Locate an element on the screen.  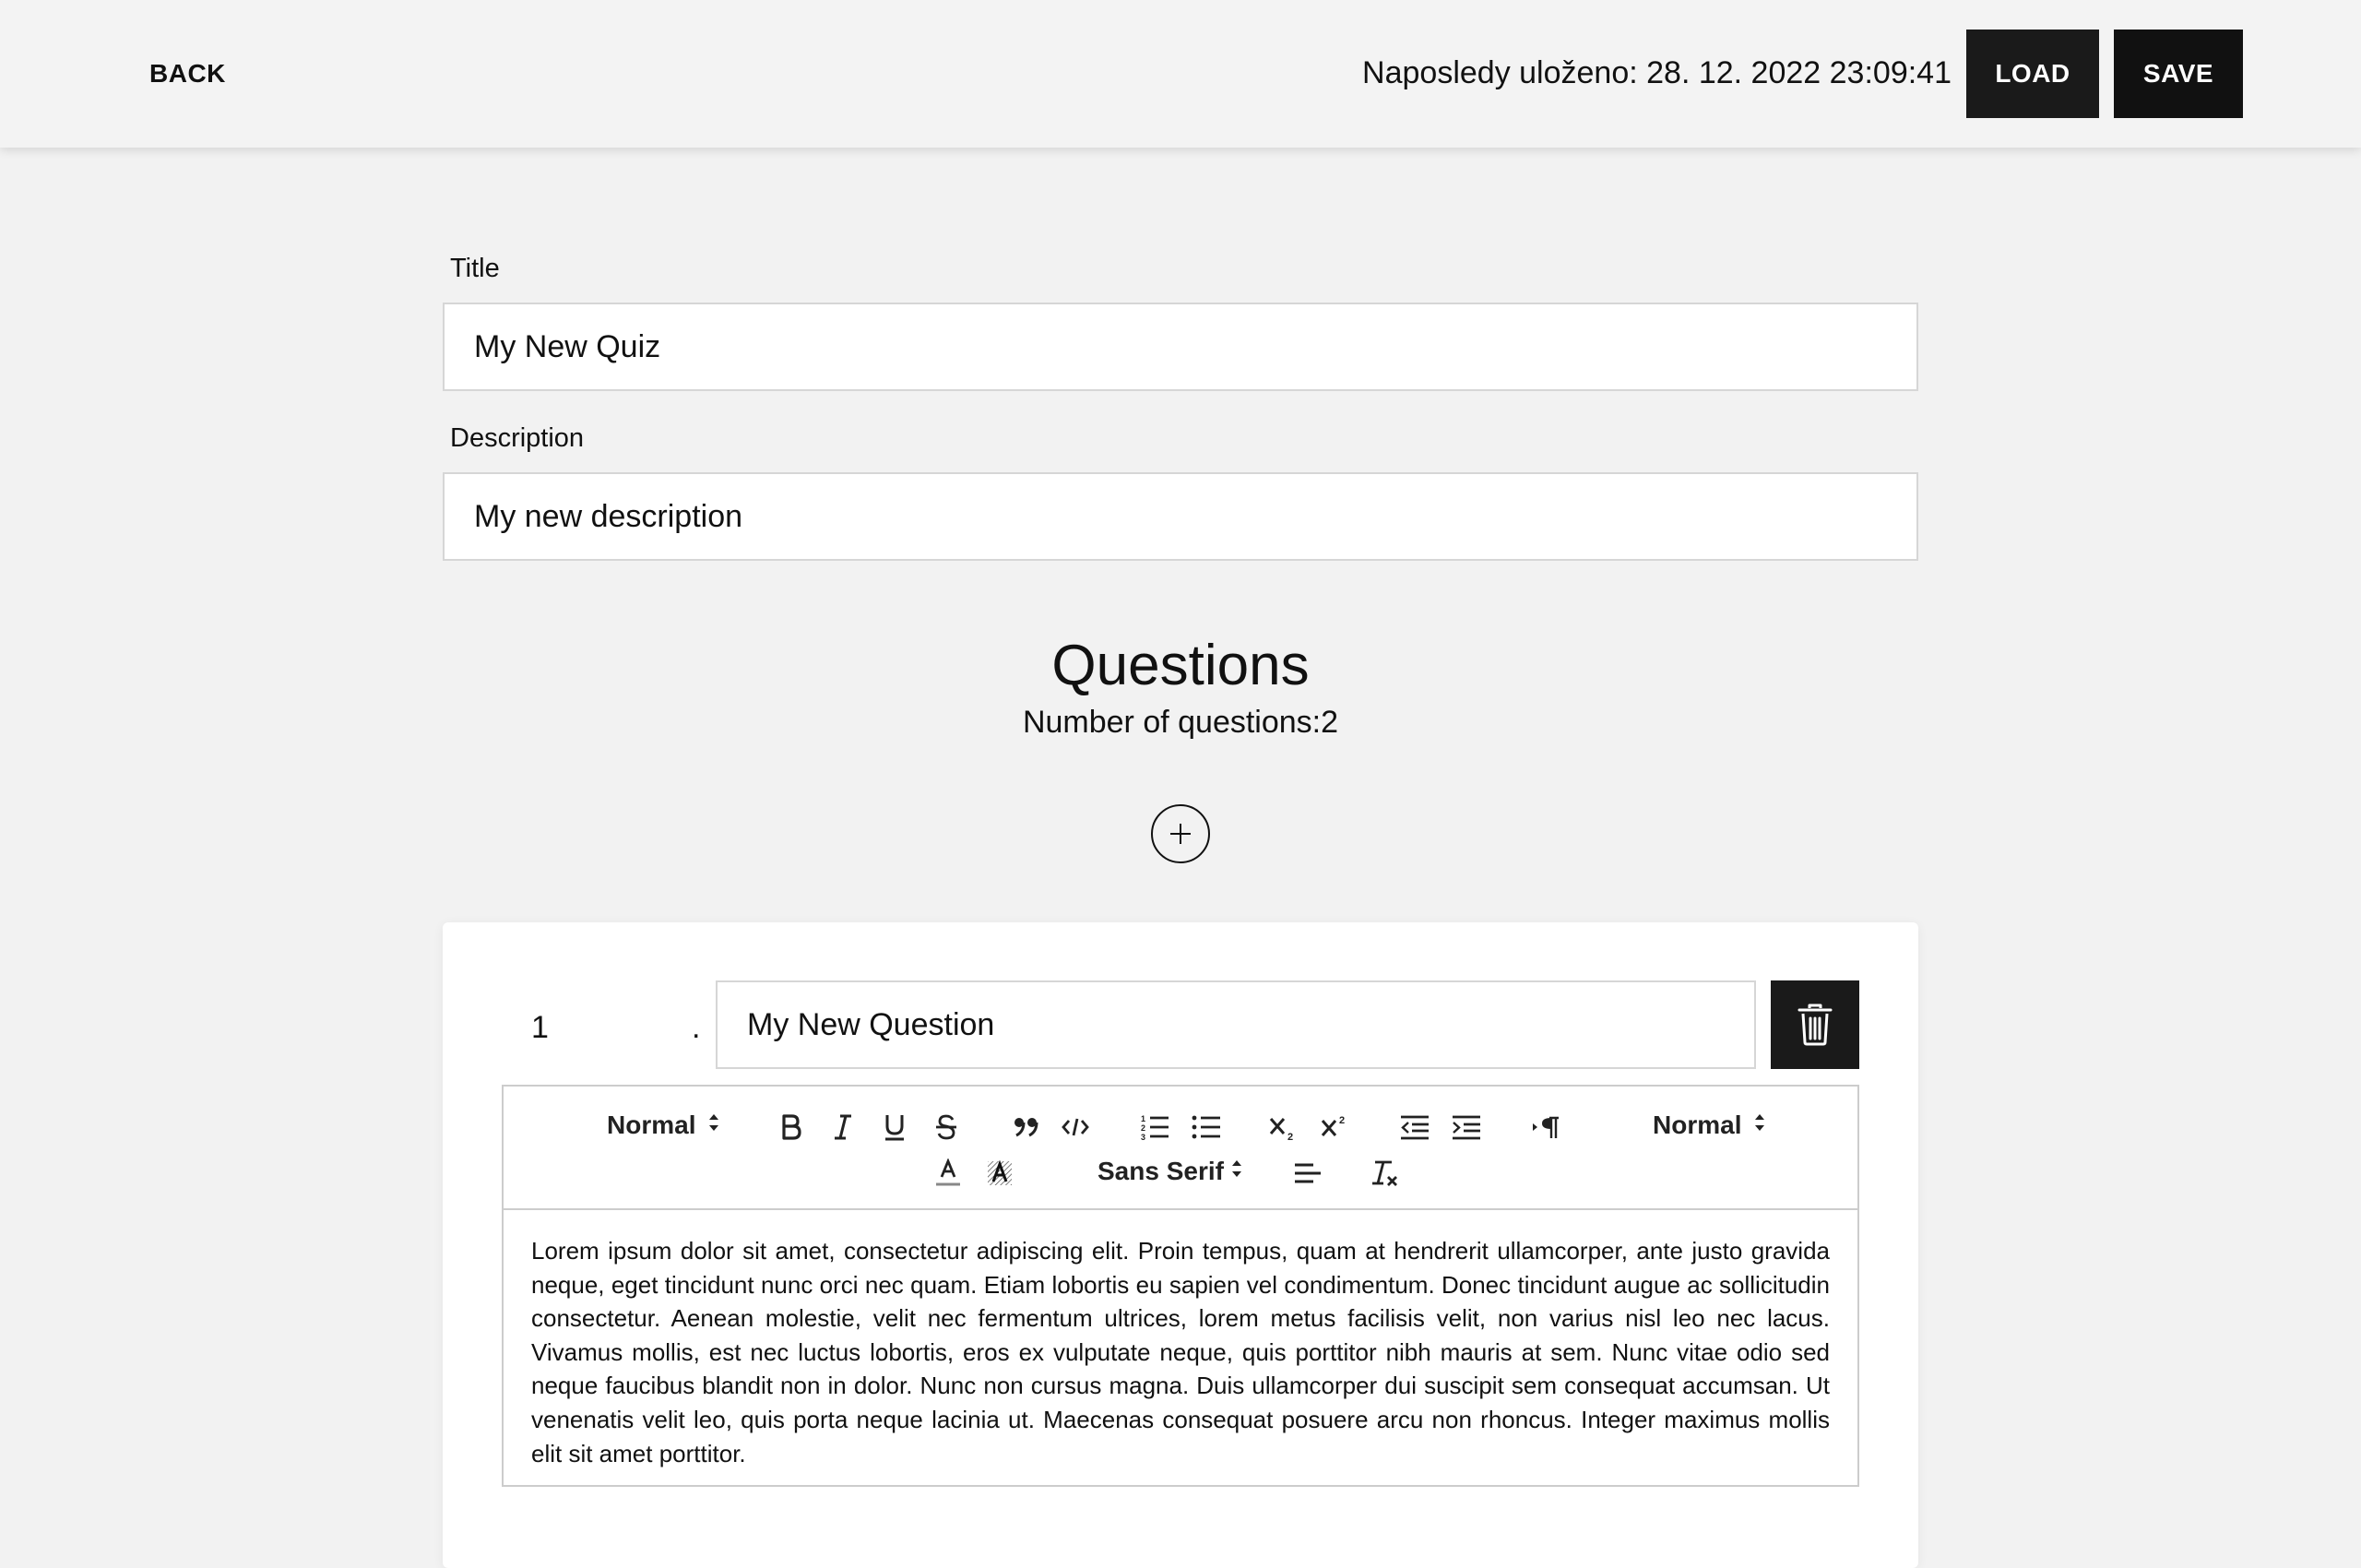
outdent-button is located at coordinates (1414, 1127).